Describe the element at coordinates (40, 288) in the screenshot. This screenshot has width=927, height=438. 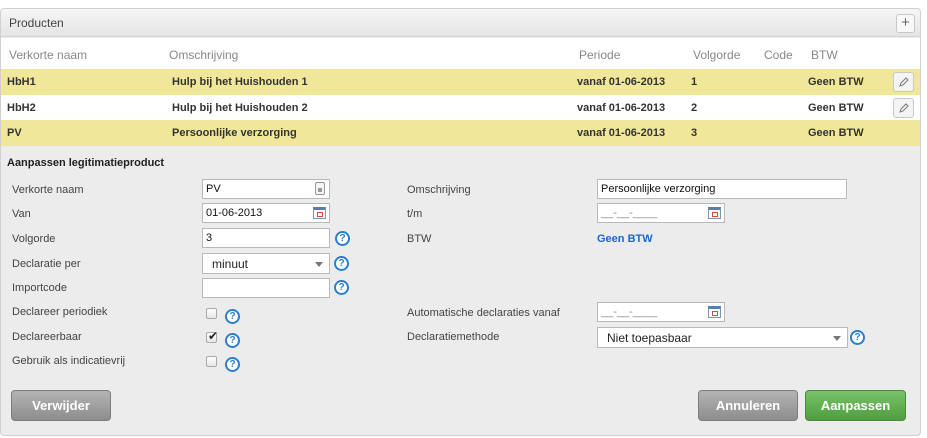
I see `label-import-code: Importcode` at that location.